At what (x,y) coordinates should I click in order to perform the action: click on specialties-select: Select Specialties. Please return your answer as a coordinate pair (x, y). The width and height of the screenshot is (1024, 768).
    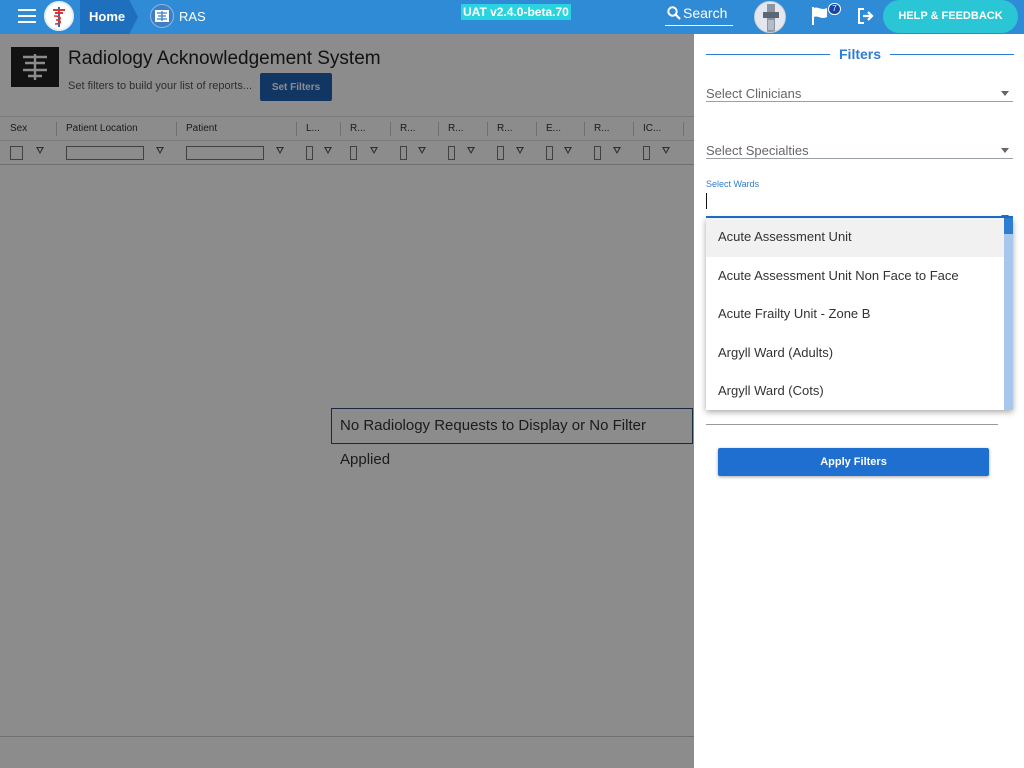
    Looking at the image, I should click on (859, 144).